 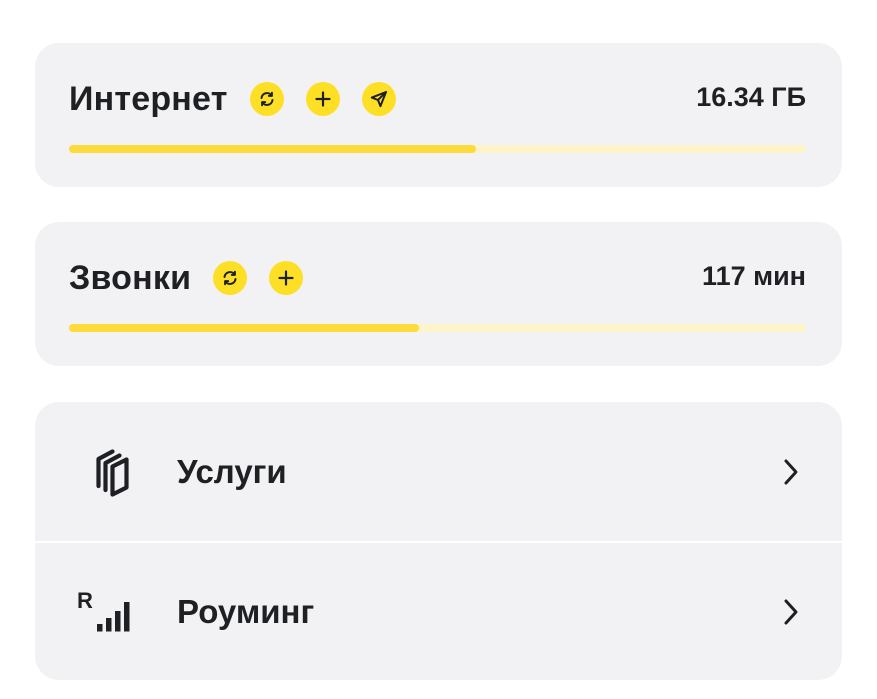 What do you see at coordinates (130, 278) in the screenshot?
I see `calls-title: Звонки` at bounding box center [130, 278].